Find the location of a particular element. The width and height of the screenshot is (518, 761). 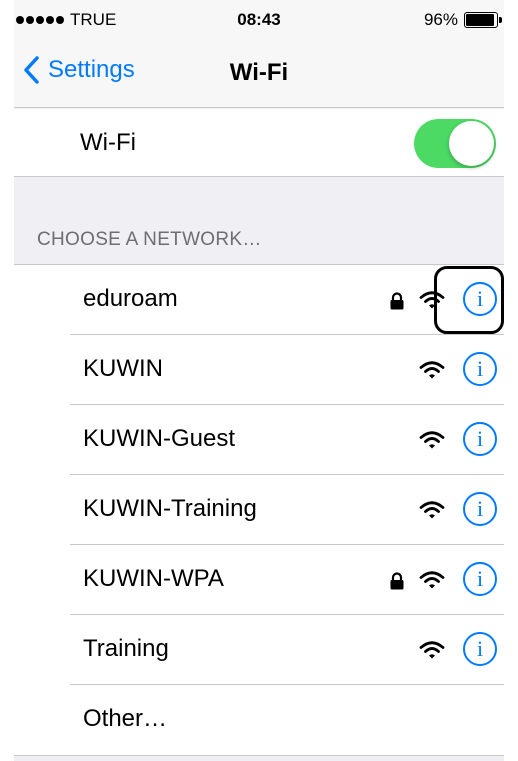

wifi-toggle-switch is located at coordinates (455, 143).